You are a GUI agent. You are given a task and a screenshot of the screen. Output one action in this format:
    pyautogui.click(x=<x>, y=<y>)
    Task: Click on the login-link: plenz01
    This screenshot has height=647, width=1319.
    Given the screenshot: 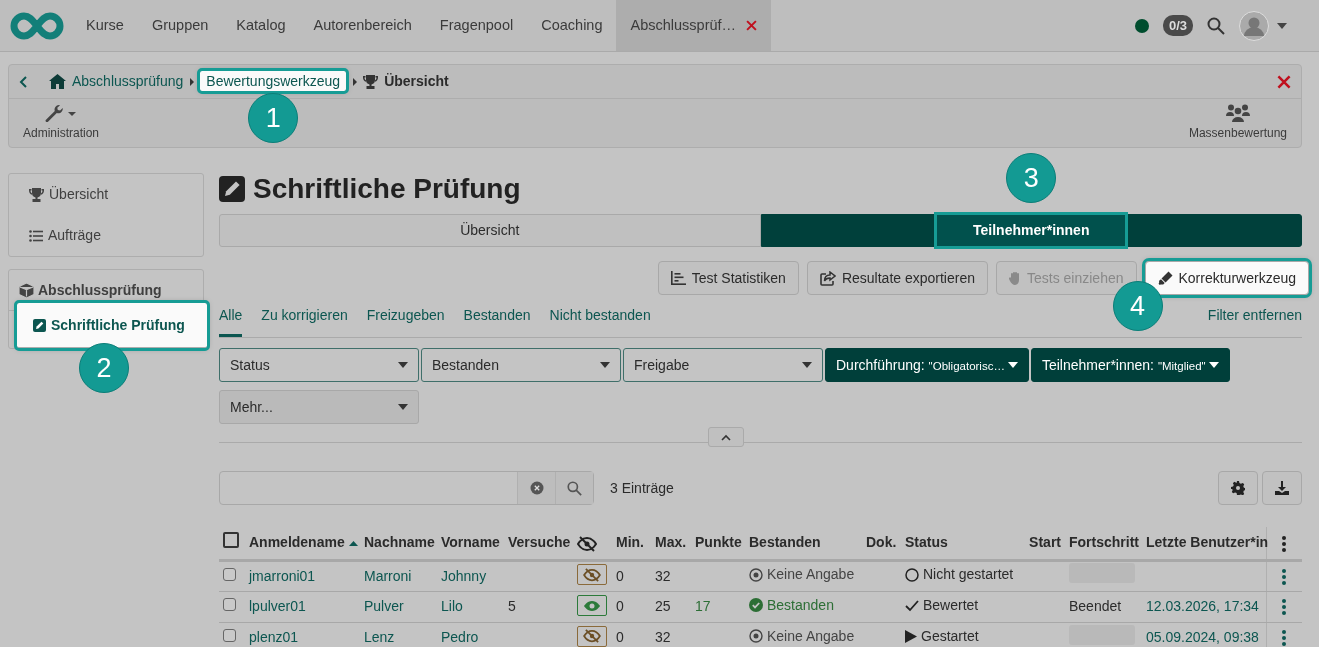 What is the action you would take?
    pyautogui.click(x=274, y=637)
    